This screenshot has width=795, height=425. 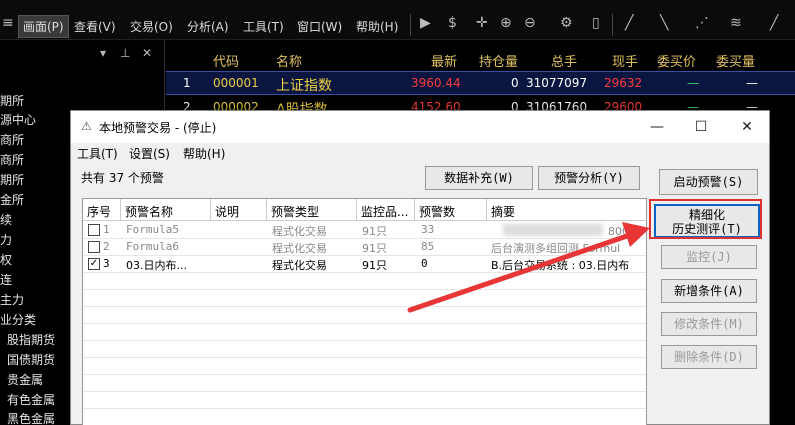 I want to click on annotation-arrow, so click(x=528, y=267).